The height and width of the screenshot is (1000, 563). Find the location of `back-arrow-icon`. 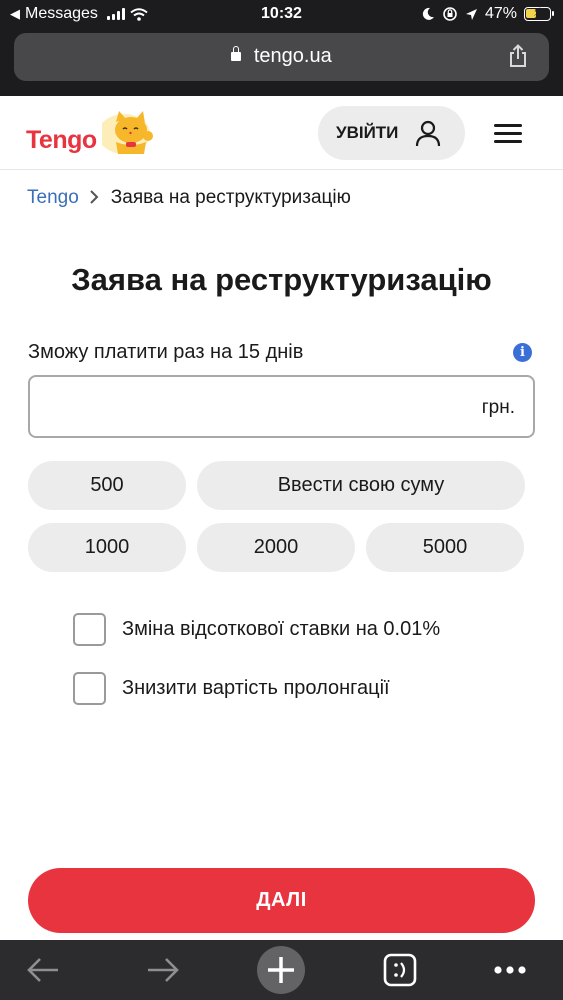

back-arrow-icon is located at coordinates (44, 970).